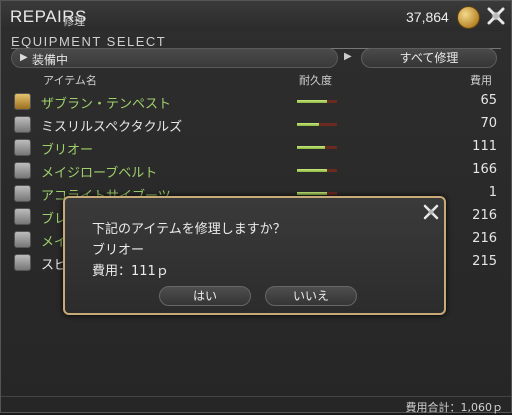  I want to click on arrow-icon: ▶, so click(348, 56).